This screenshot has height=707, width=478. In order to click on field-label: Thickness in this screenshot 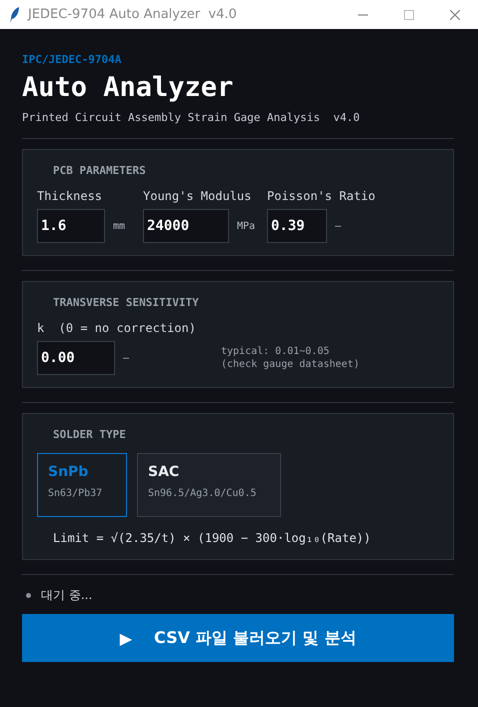, I will do `click(70, 196)`.